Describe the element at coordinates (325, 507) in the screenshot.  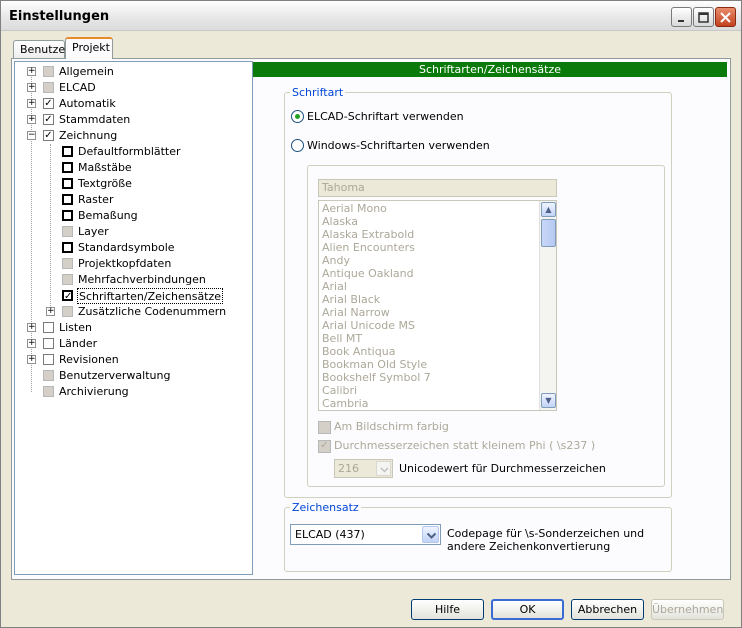
I see `zeichensatz-legend: Zeichensatz` at that location.